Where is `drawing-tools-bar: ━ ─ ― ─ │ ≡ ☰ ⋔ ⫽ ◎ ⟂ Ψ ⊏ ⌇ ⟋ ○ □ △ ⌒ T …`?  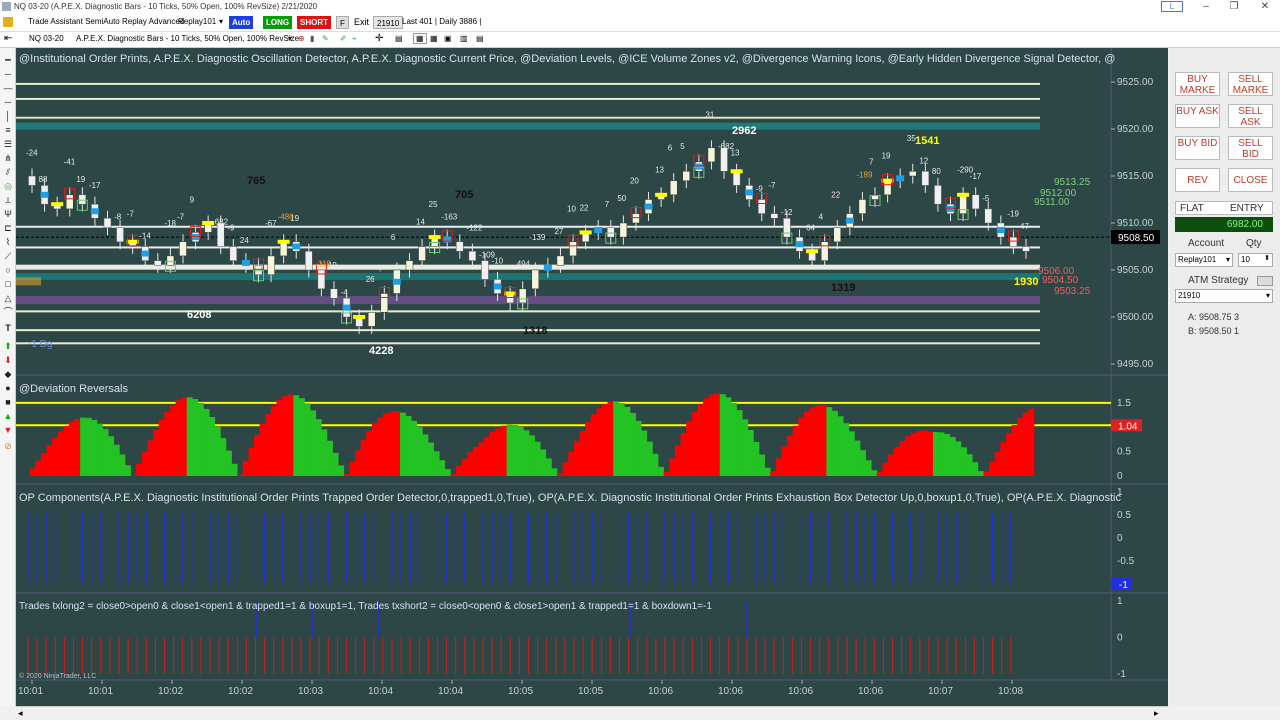
drawing-tools-bar: ━ ─ ― ─ │ ≡ ☰ ⋔ ⫽ ◎ ⟂ Ψ ⊏ ⌇ ⟋ ○ □ △ ⌒ T … is located at coordinates (8, 377).